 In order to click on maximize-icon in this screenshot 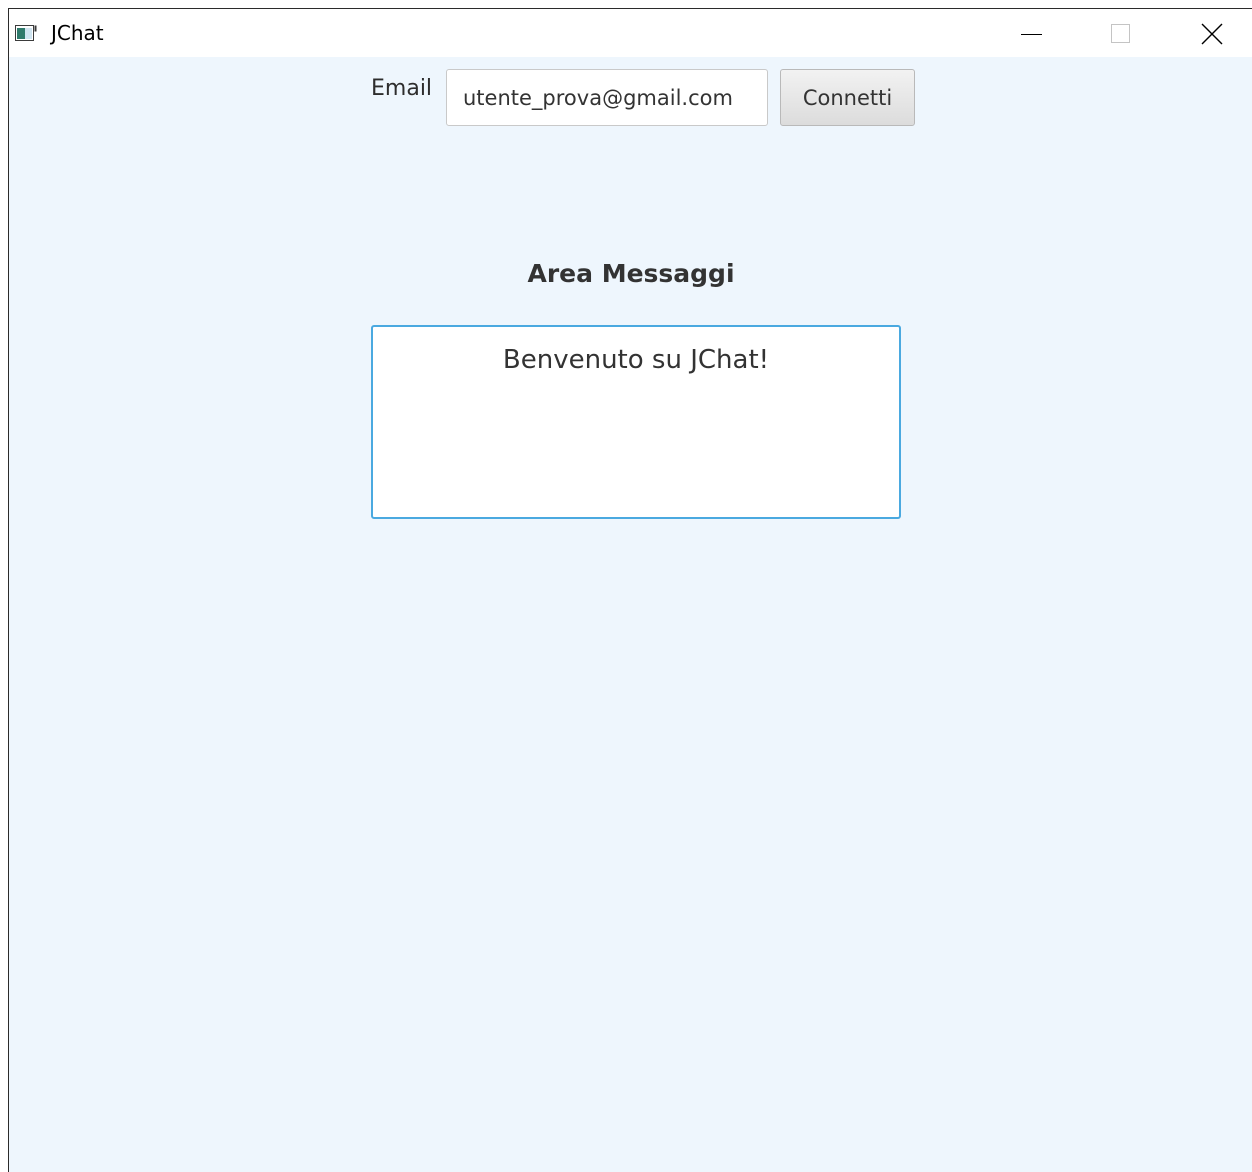, I will do `click(1120, 33)`.